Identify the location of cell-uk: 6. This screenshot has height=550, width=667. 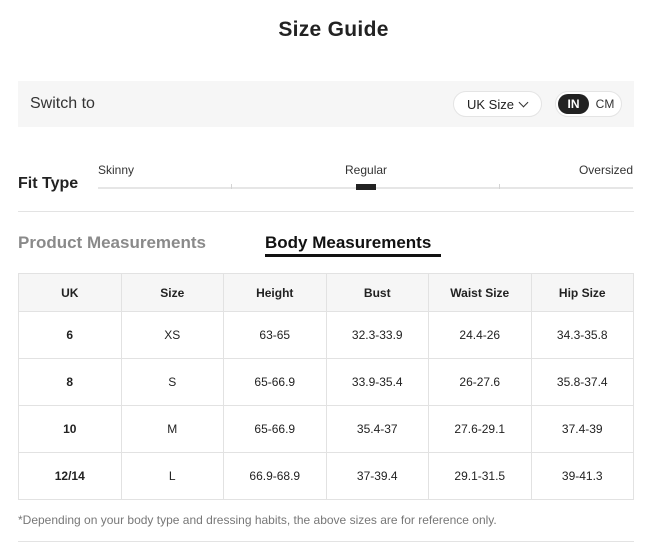
(70, 335).